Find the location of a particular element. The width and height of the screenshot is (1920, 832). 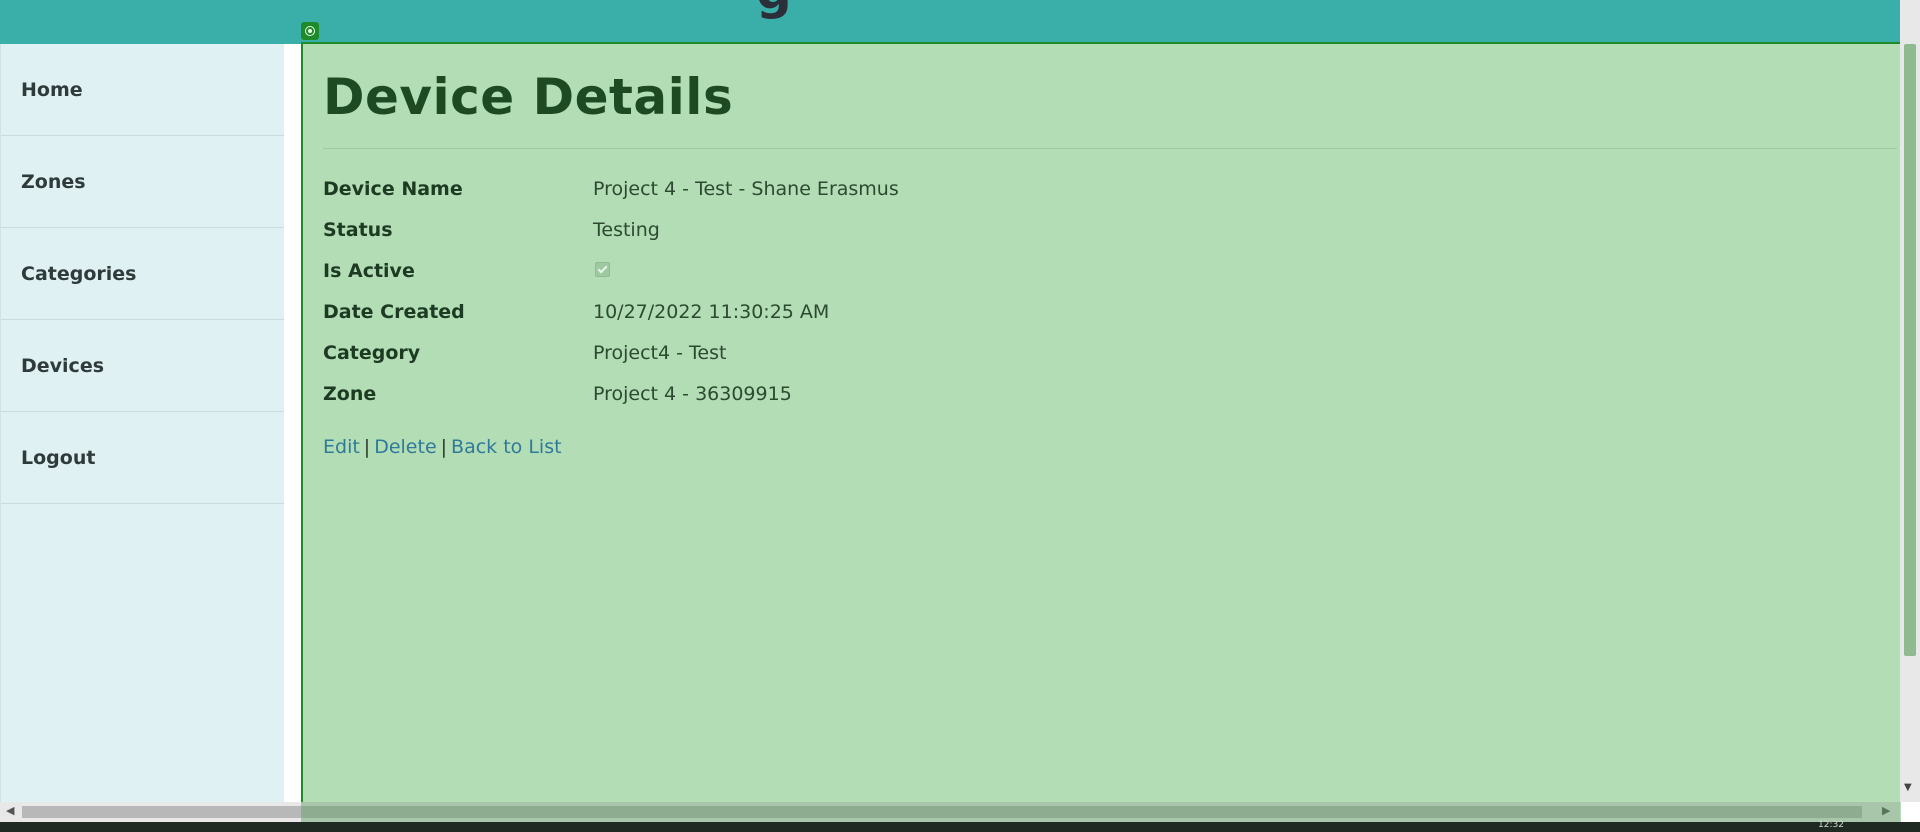

scroll-left-arrow-icon: ◀ is located at coordinates (10, 810).